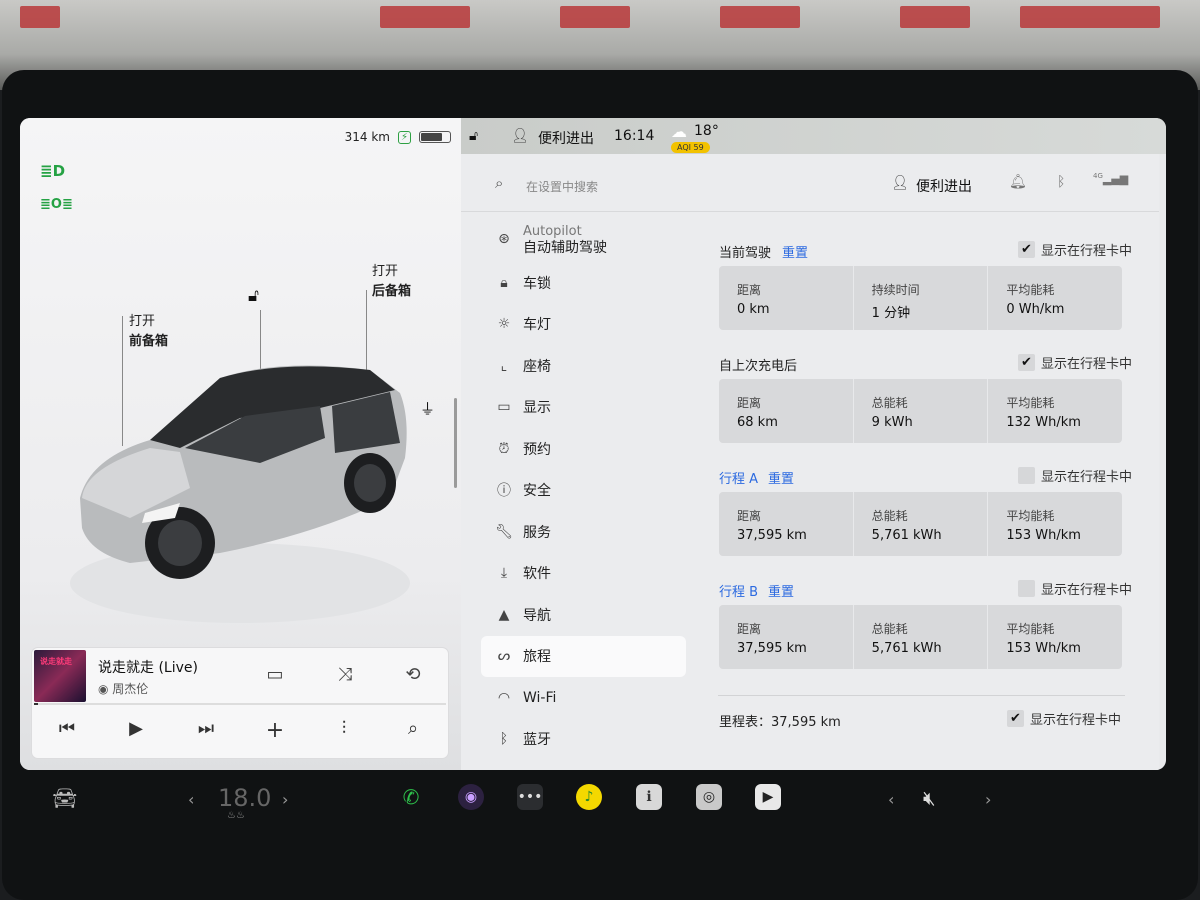  What do you see at coordinates (344, 728) in the screenshot?
I see `equalizer-icon: ⫶` at bounding box center [344, 728].